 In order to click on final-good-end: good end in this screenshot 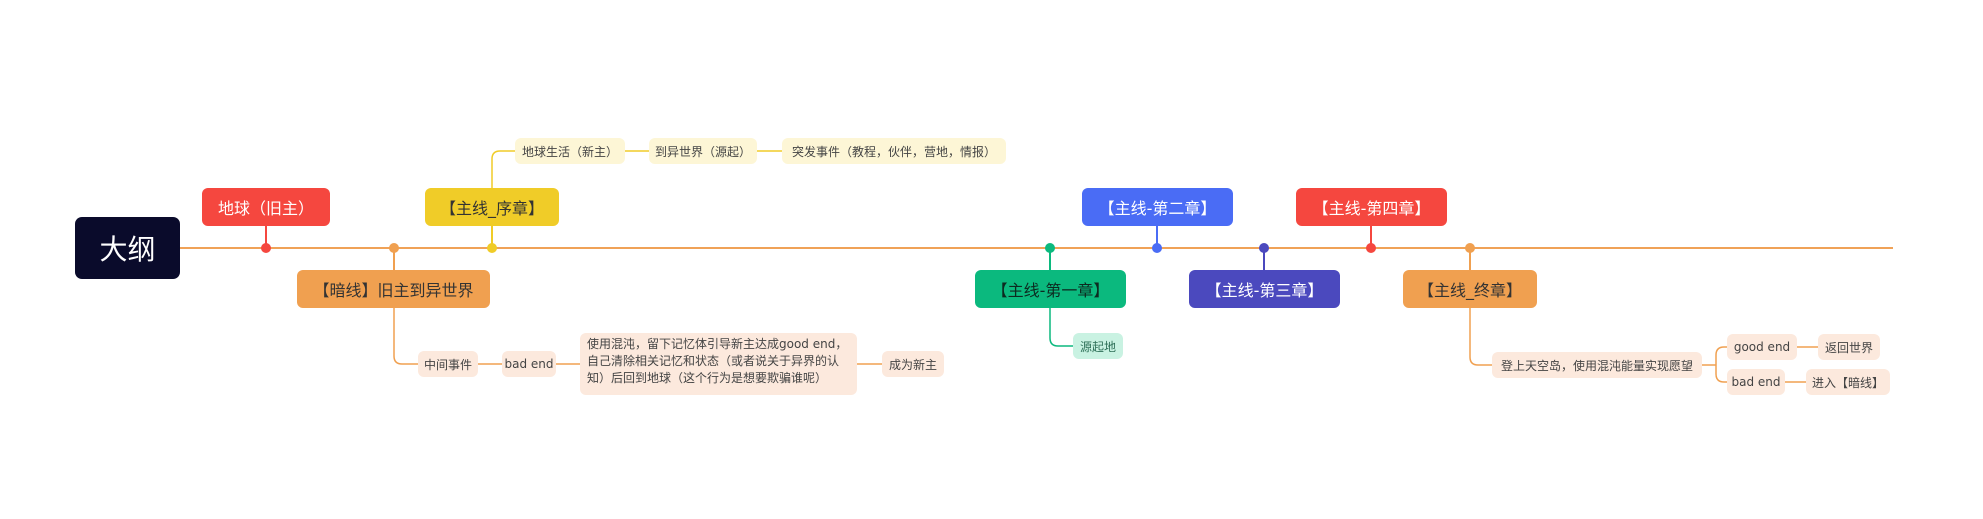, I will do `click(1762, 347)`.